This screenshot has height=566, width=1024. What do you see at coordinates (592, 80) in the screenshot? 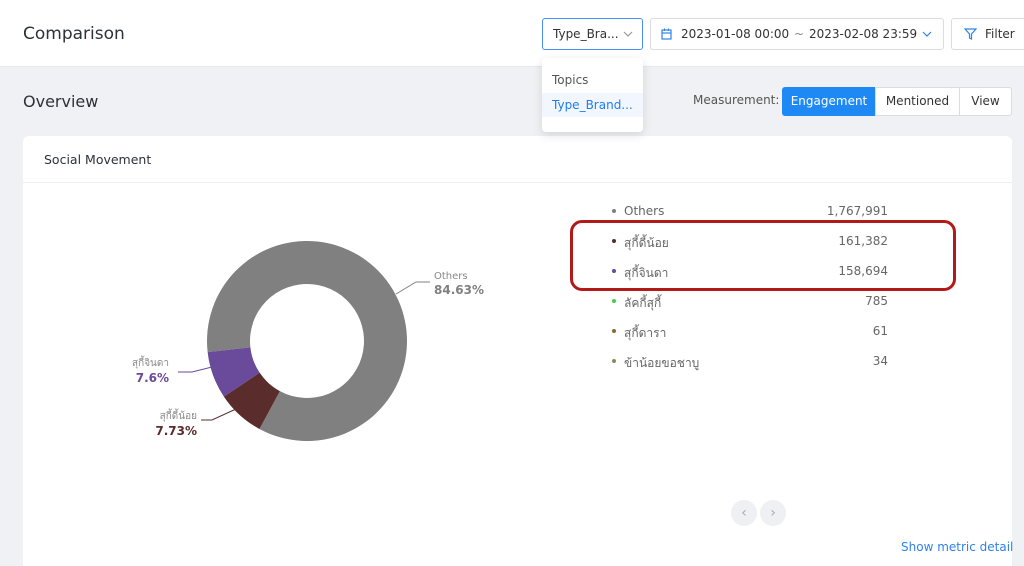
I see `dropdown-option-topics: Topics` at bounding box center [592, 80].